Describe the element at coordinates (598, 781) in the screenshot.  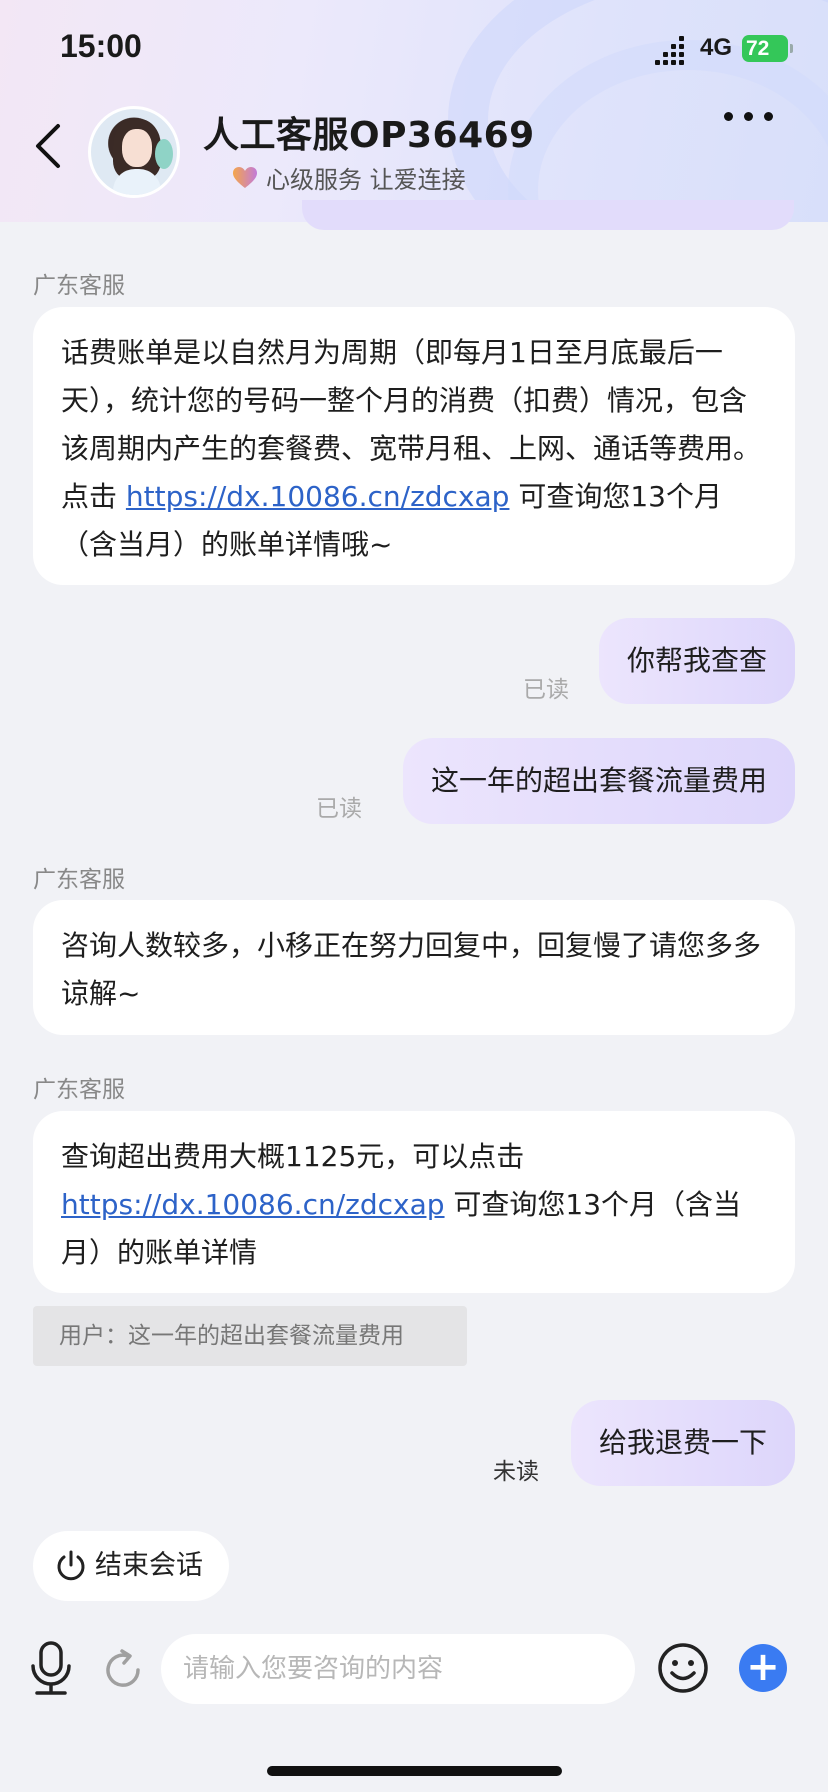
I see `user-message: 这一年的超出套餐流量费用` at that location.